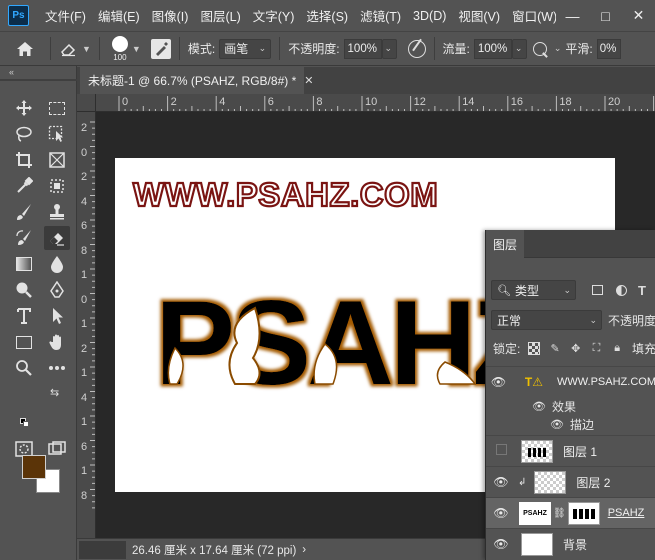 This screenshot has width=655, height=560. What do you see at coordinates (24, 108) in the screenshot?
I see `move-tool-icon` at bounding box center [24, 108].